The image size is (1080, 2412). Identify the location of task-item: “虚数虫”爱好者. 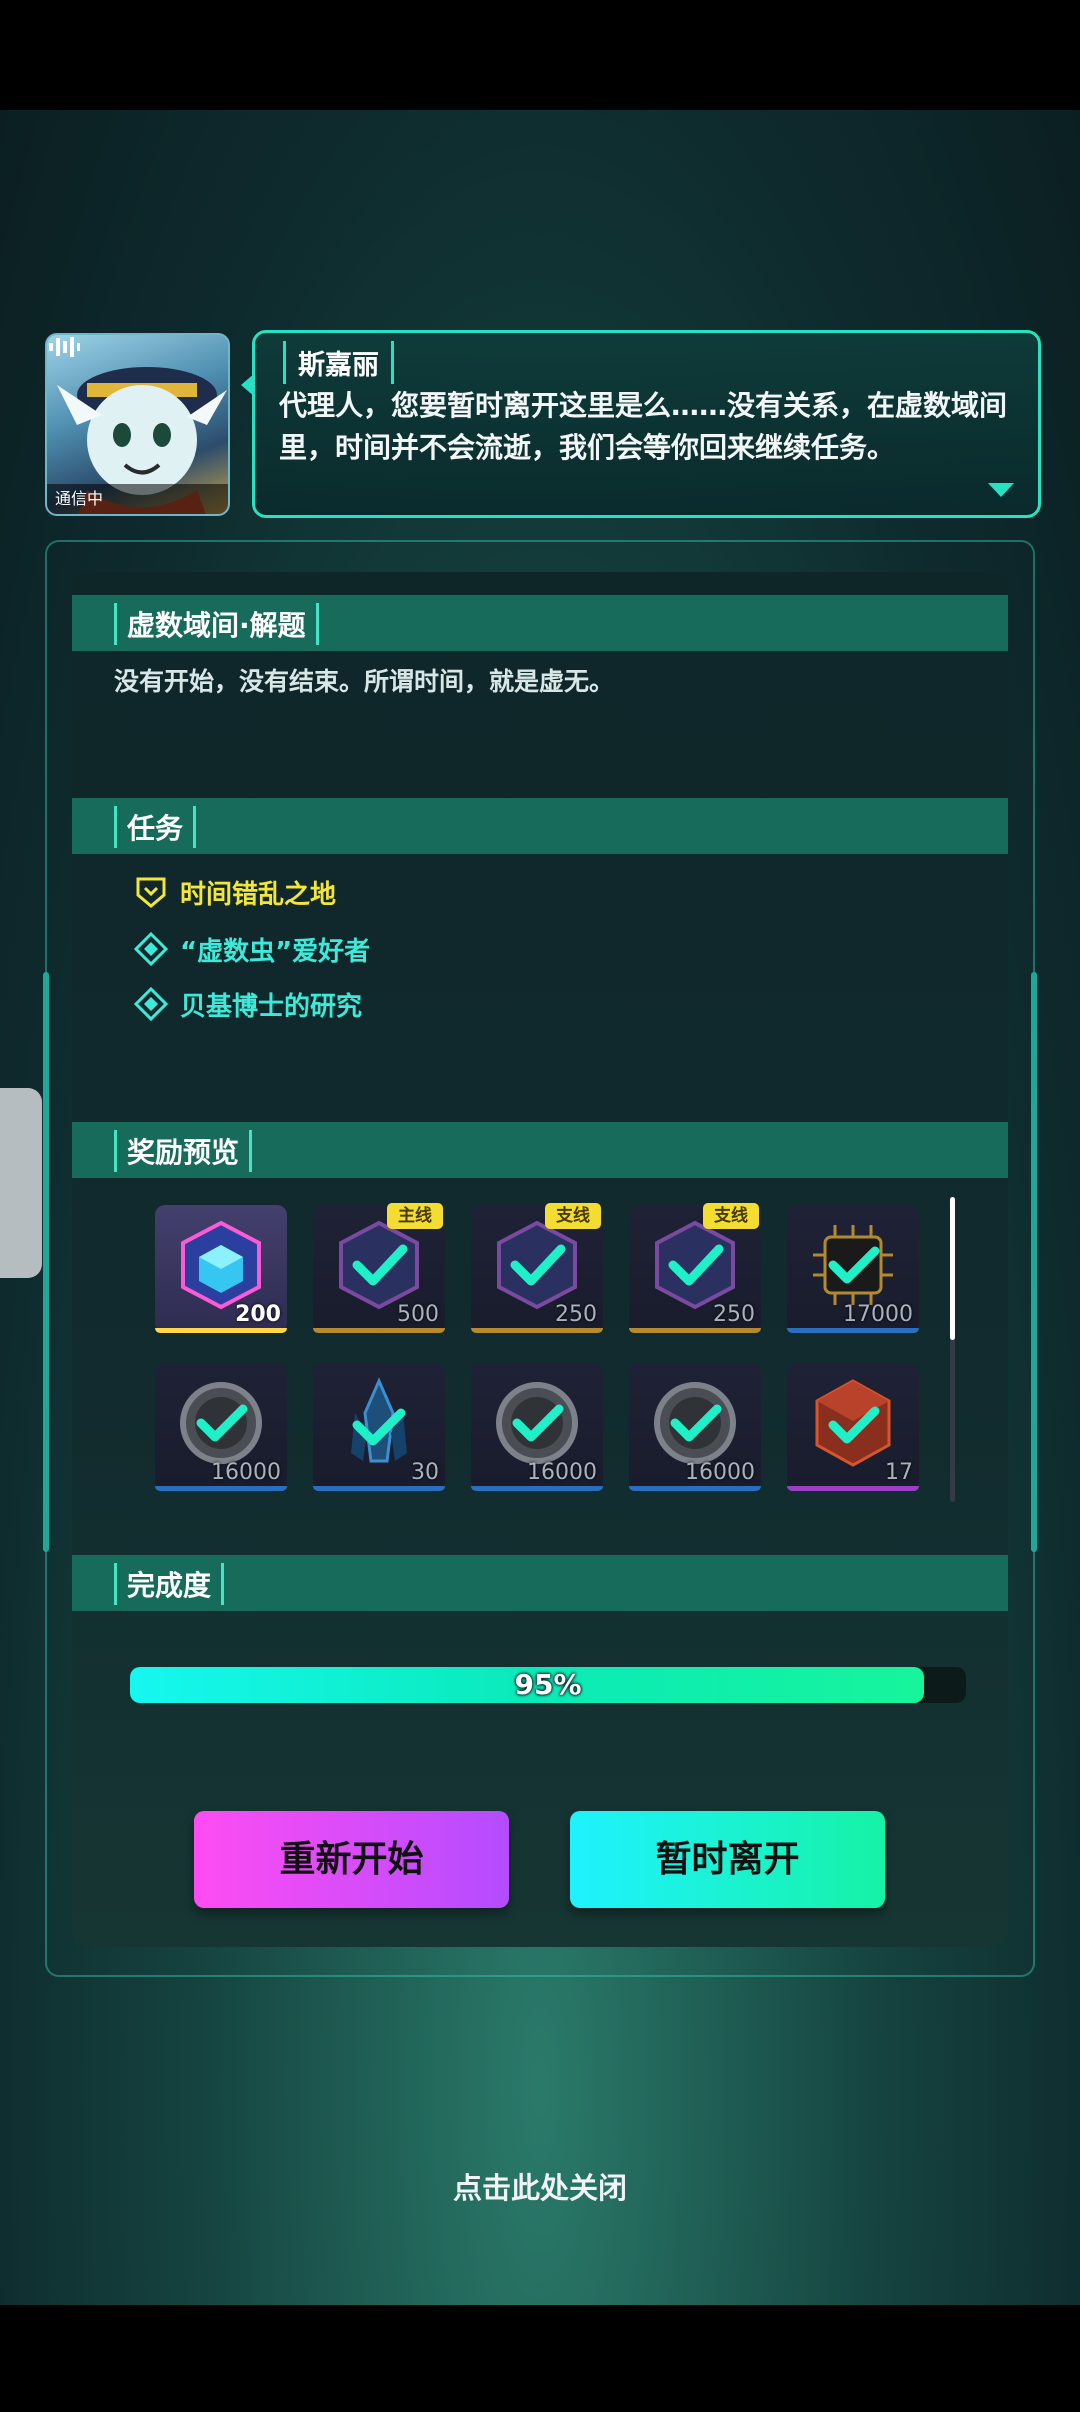
(252, 949).